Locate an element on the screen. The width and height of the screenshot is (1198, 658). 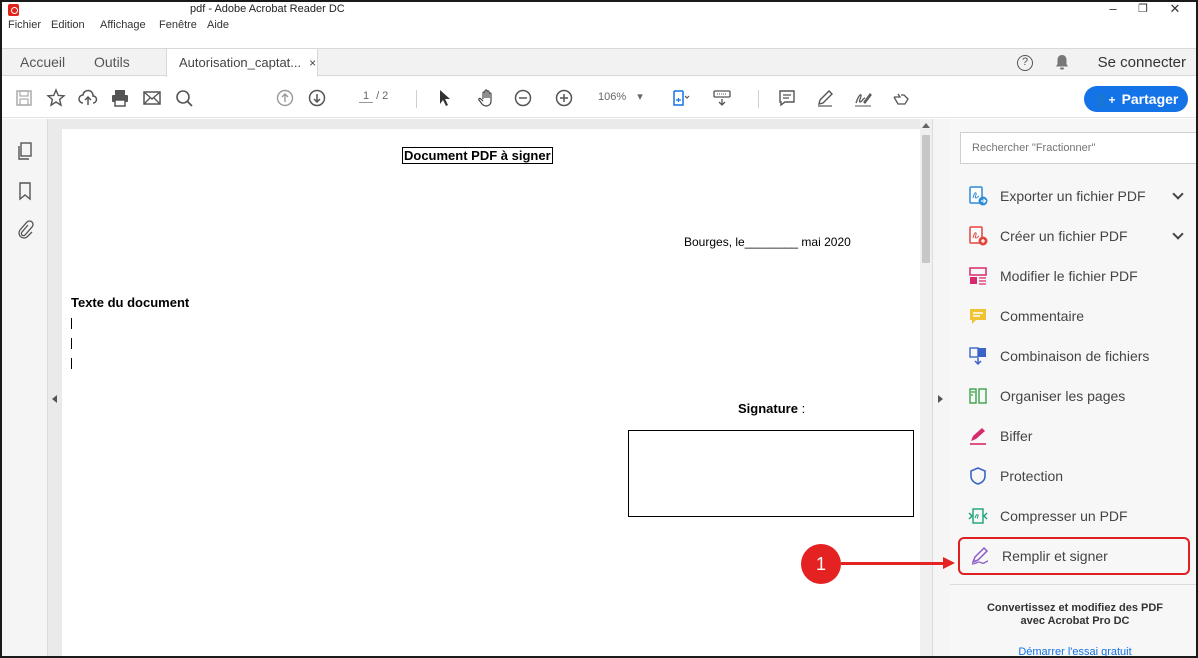
share-button: 👤+ Partager is located at coordinates (1136, 99).